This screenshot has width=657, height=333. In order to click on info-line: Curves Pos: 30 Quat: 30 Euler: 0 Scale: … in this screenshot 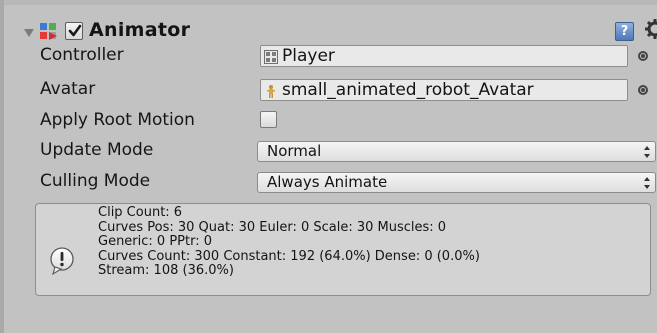, I will do `click(272, 227)`.